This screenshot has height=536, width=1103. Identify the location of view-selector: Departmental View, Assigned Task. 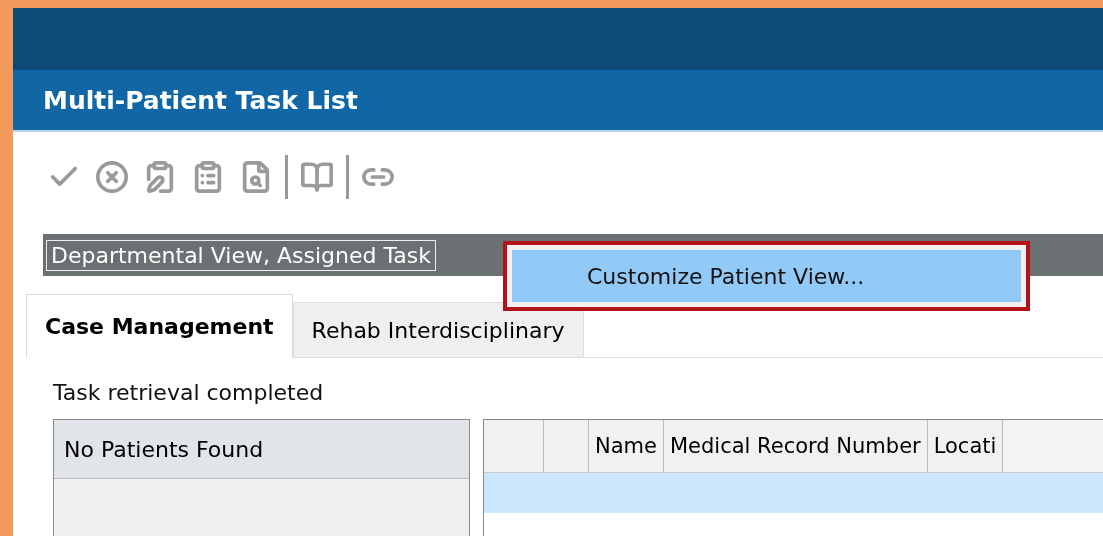
(241, 255).